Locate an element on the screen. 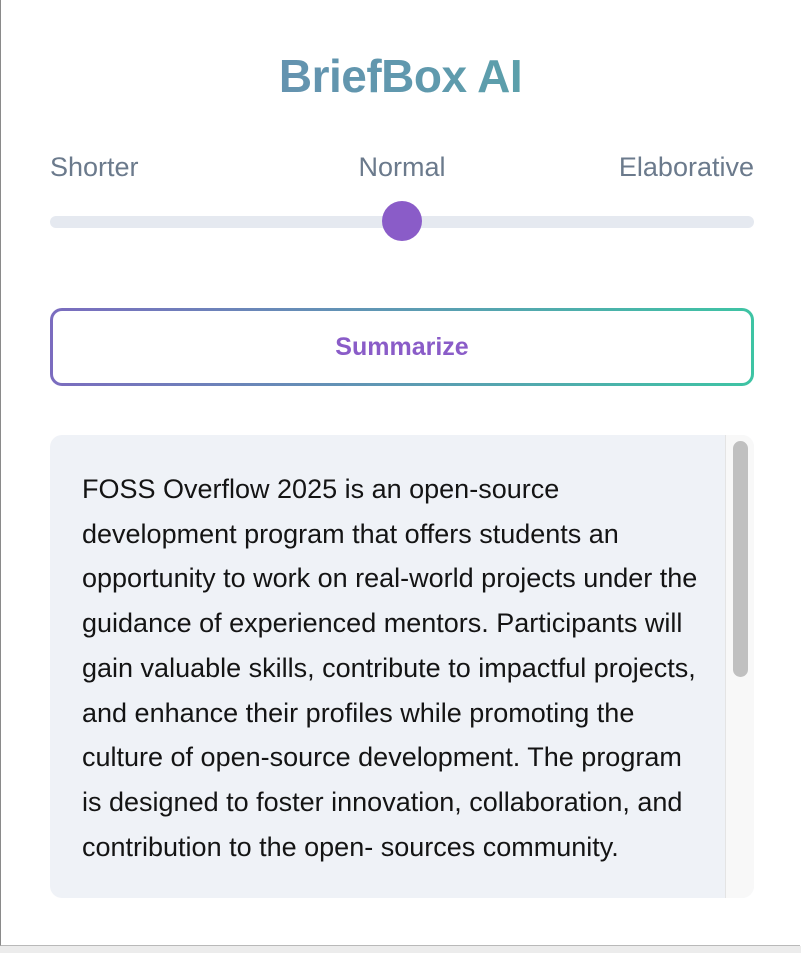 The width and height of the screenshot is (801, 953). summarize-button-label: Summarize is located at coordinates (402, 347).